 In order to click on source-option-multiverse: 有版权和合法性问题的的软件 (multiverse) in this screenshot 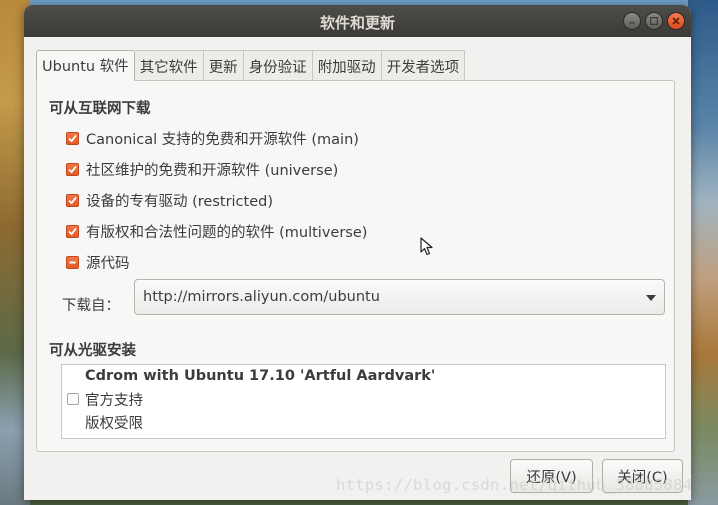, I will do `click(216, 231)`.